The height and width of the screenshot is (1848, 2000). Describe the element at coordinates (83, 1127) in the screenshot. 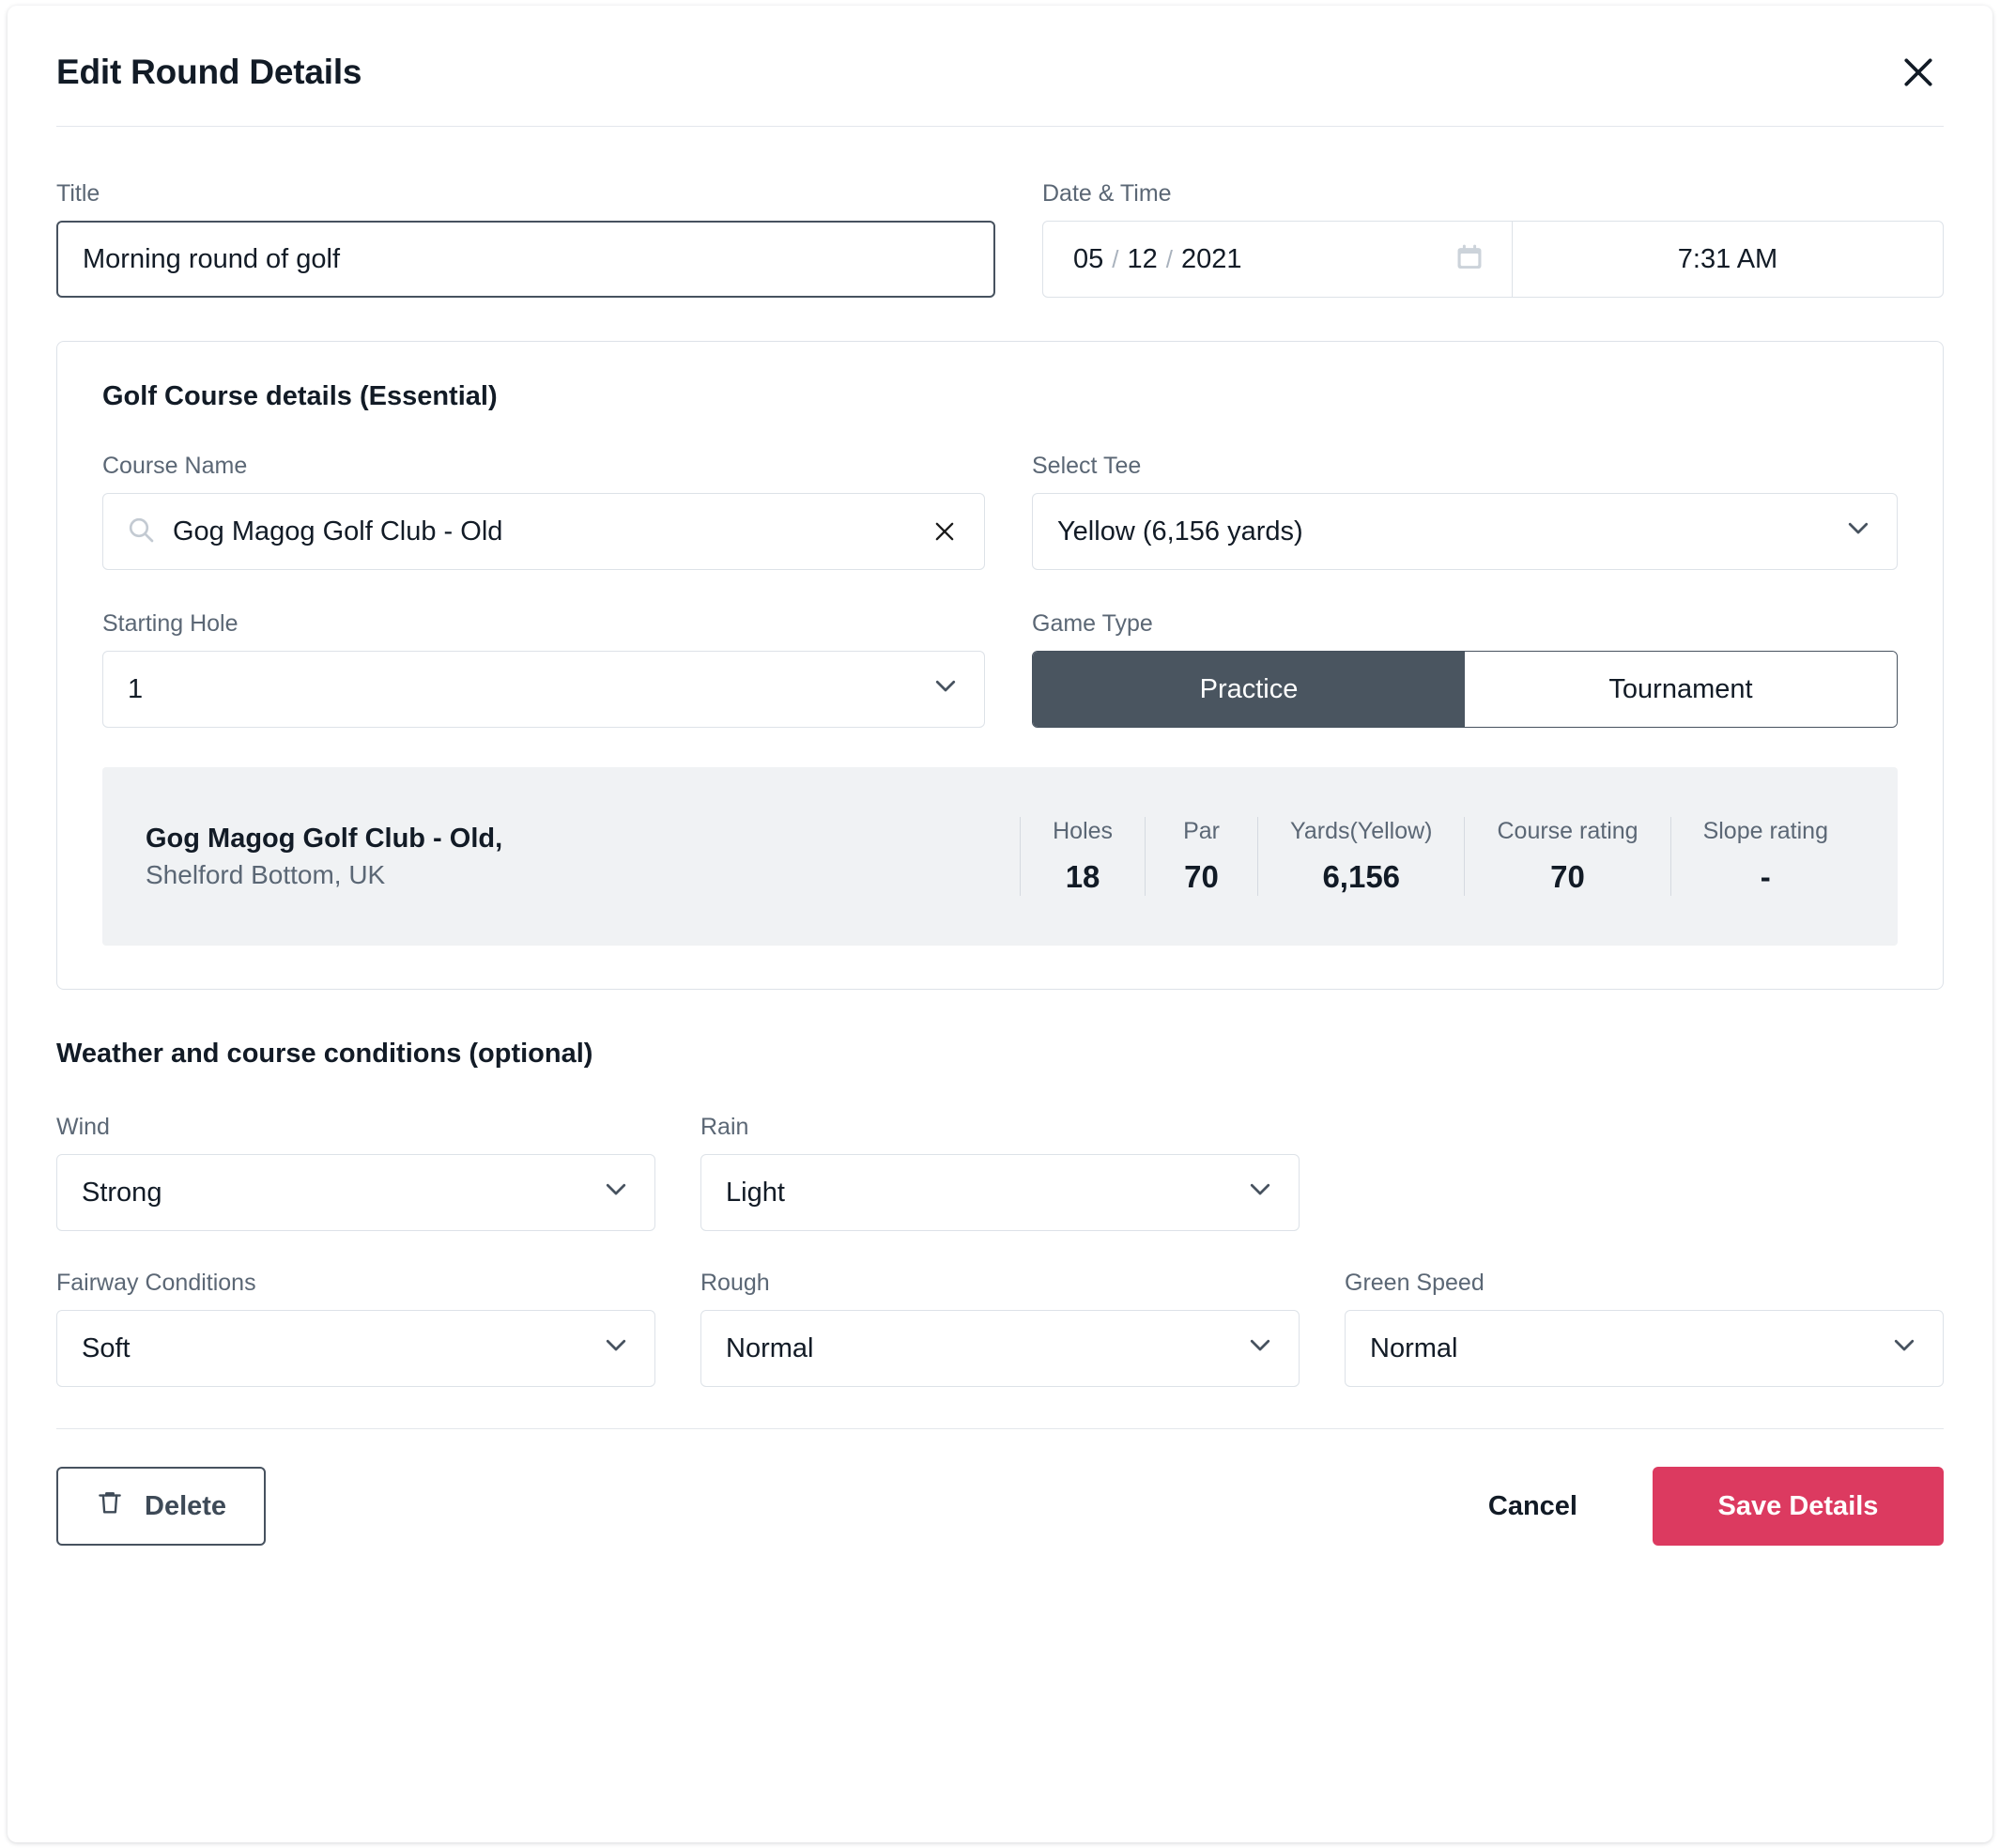

I see `wind-label: Wind` at that location.